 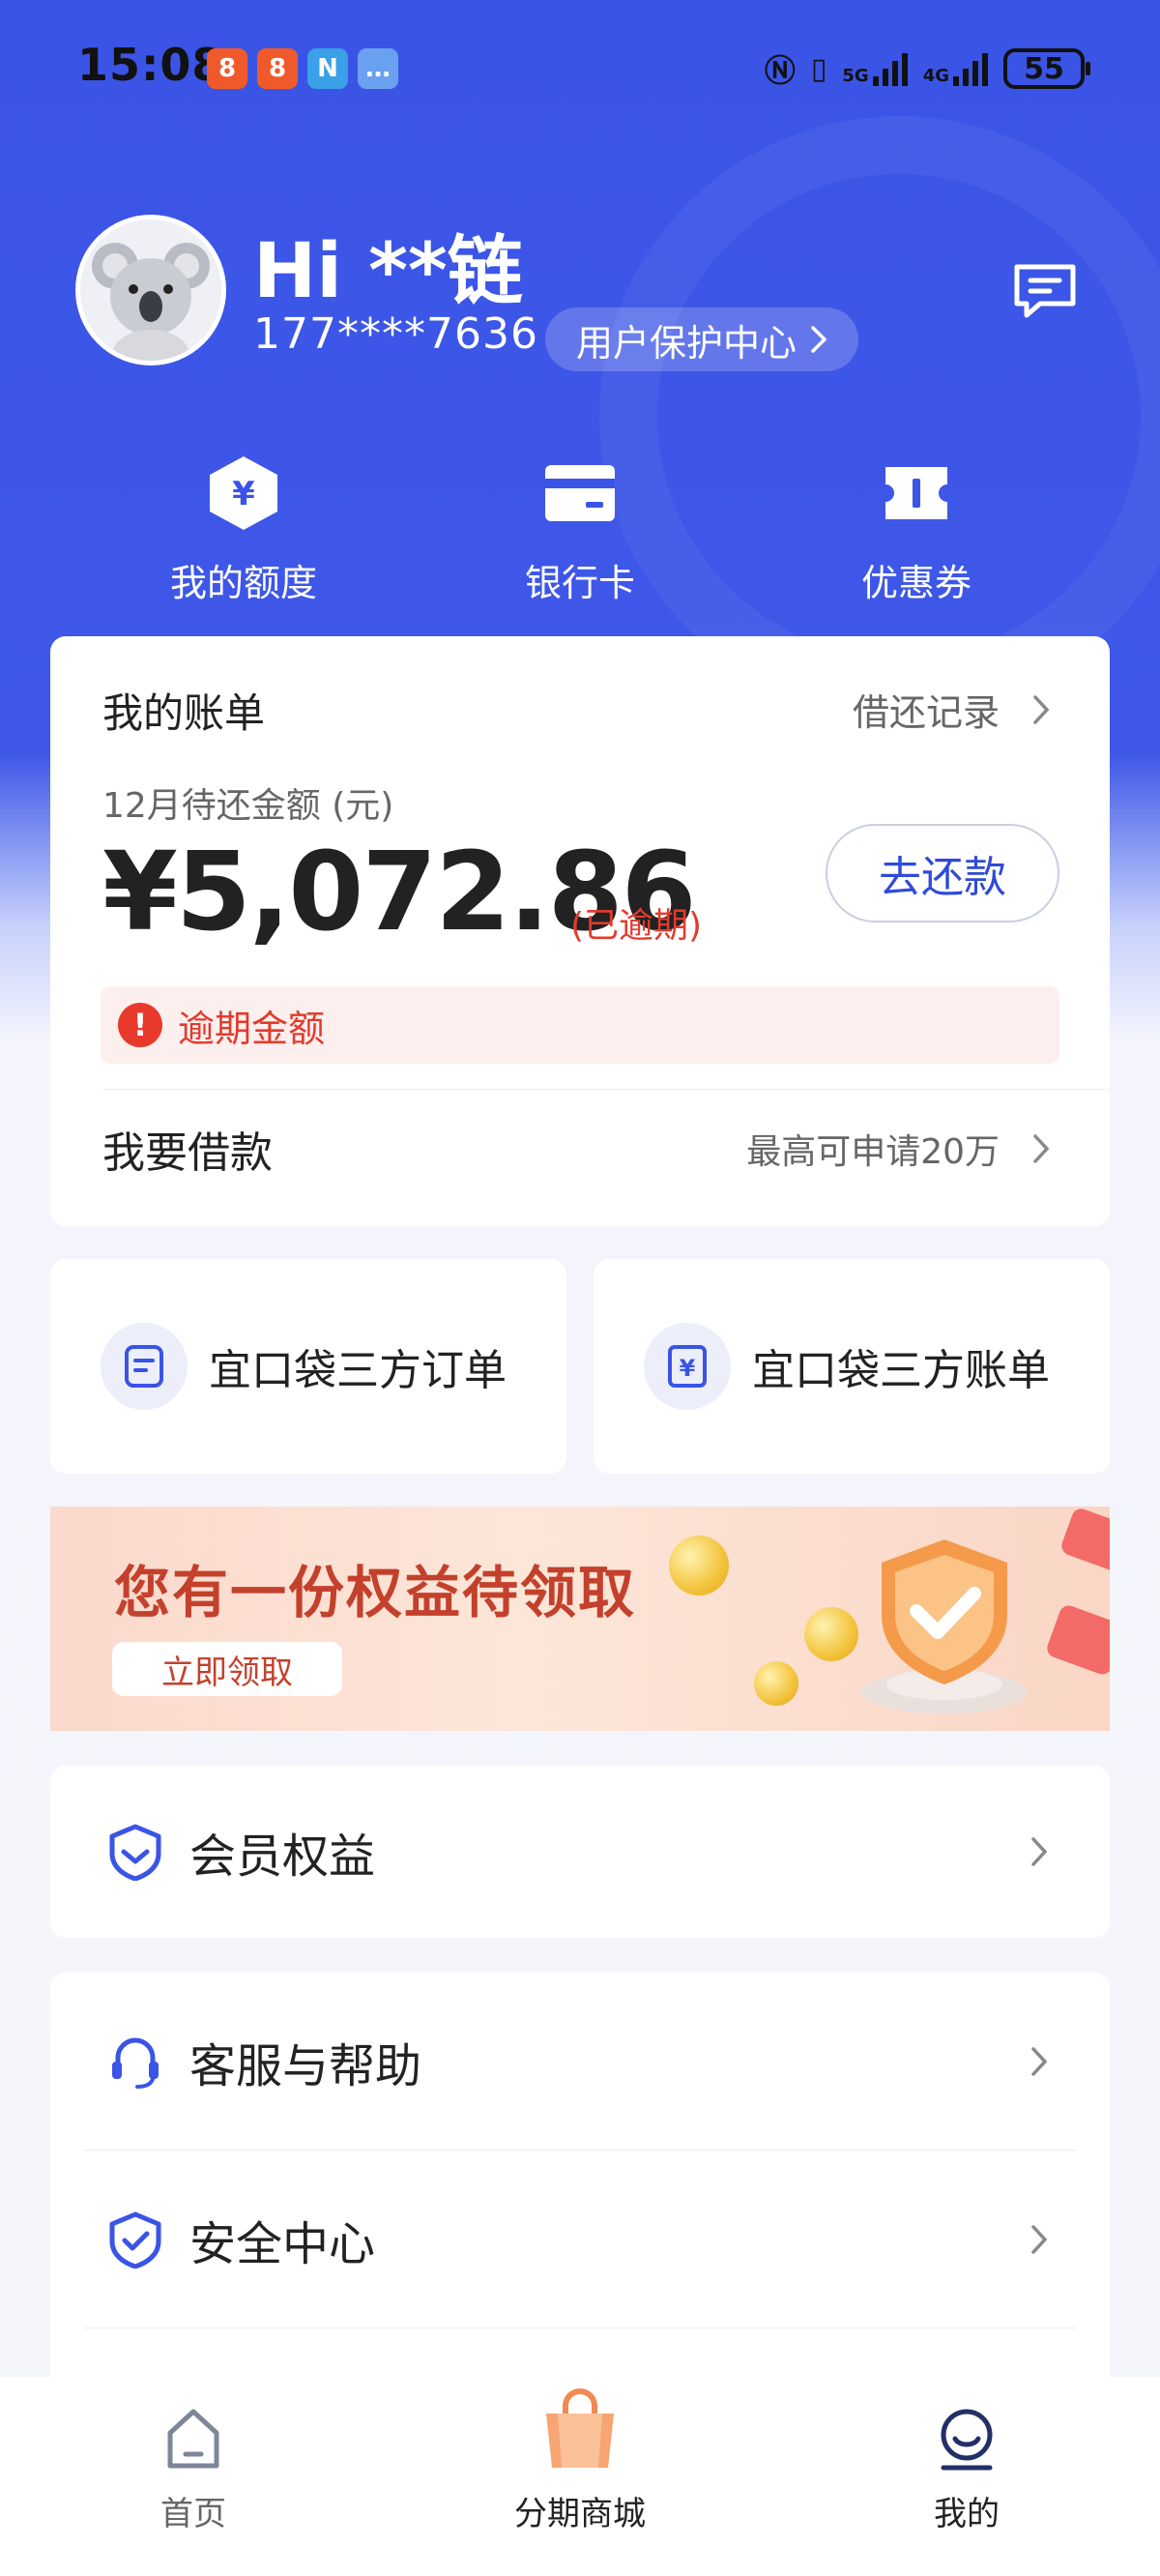 I want to click on repay-button: 去还款, so click(x=943, y=873).